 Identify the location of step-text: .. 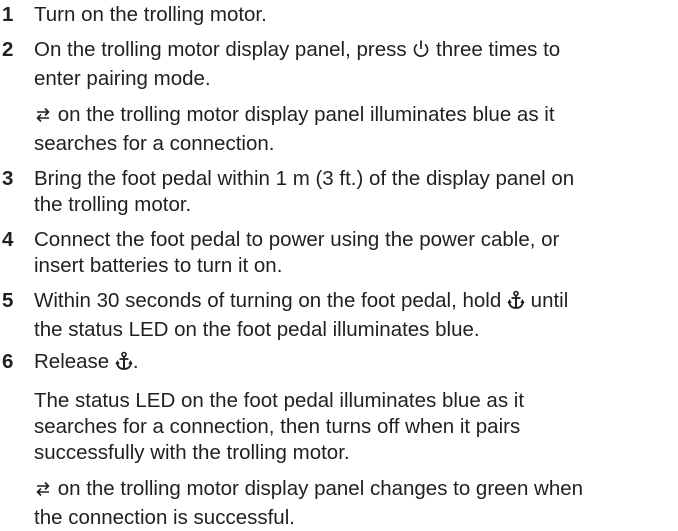
(135, 361).